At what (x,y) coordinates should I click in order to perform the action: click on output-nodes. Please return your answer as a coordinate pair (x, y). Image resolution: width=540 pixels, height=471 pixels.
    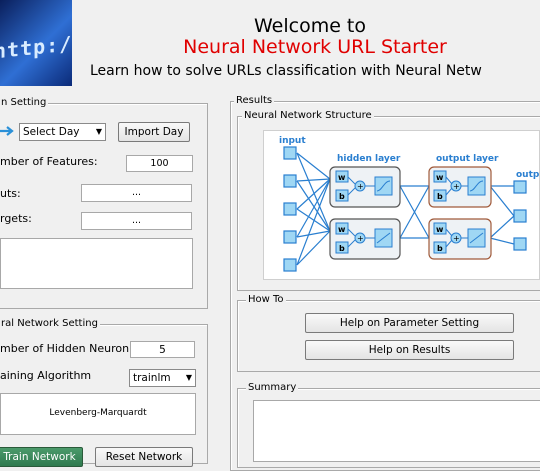
    Looking at the image, I should click on (520, 215).